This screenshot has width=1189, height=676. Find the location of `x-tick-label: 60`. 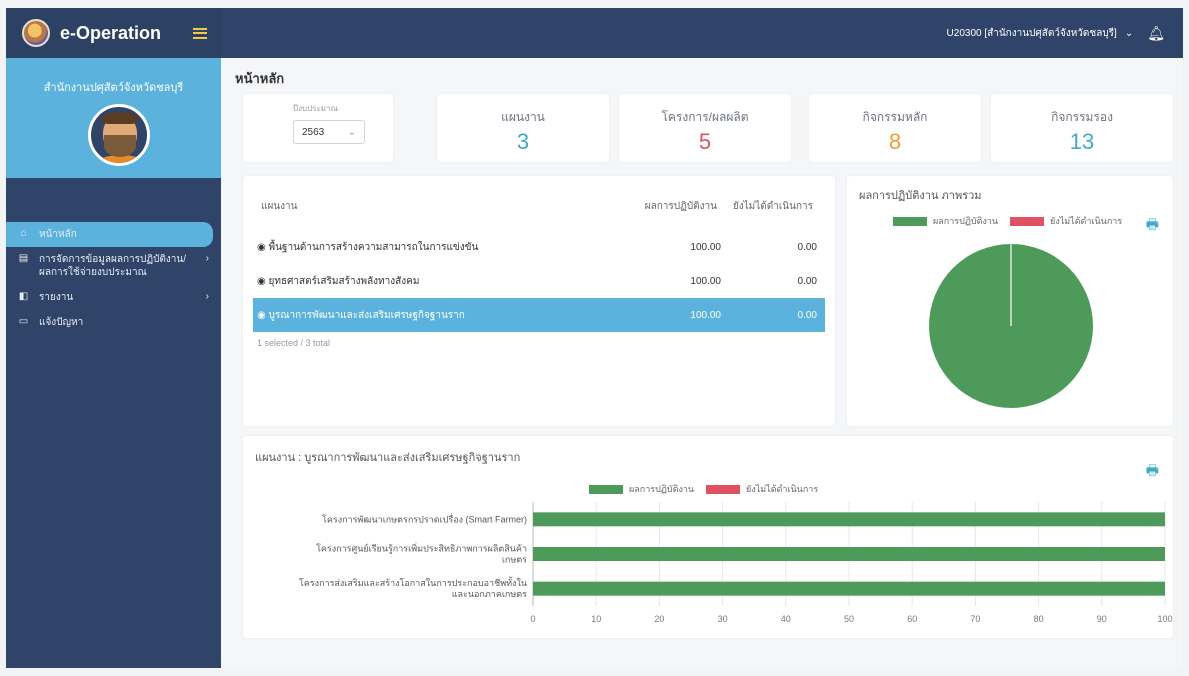

x-tick-label: 60 is located at coordinates (912, 619).